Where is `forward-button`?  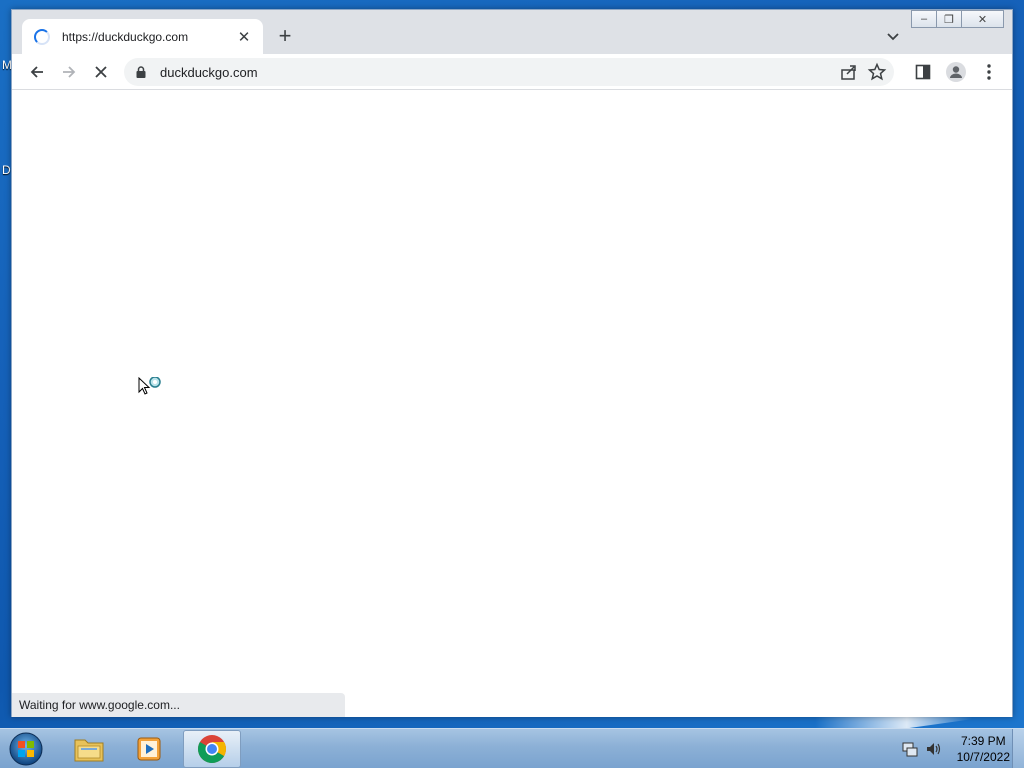
forward-button is located at coordinates (69, 72).